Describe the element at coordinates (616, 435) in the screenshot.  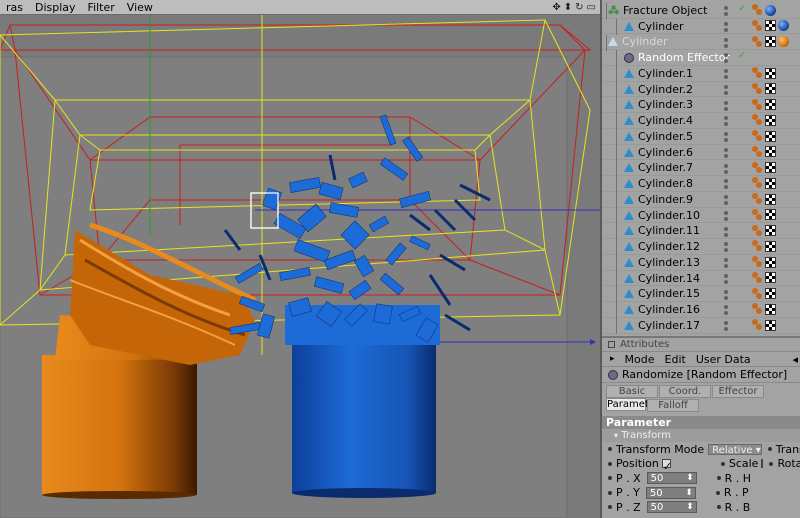
I see `collapse-triangle-icon: ▾` at that location.